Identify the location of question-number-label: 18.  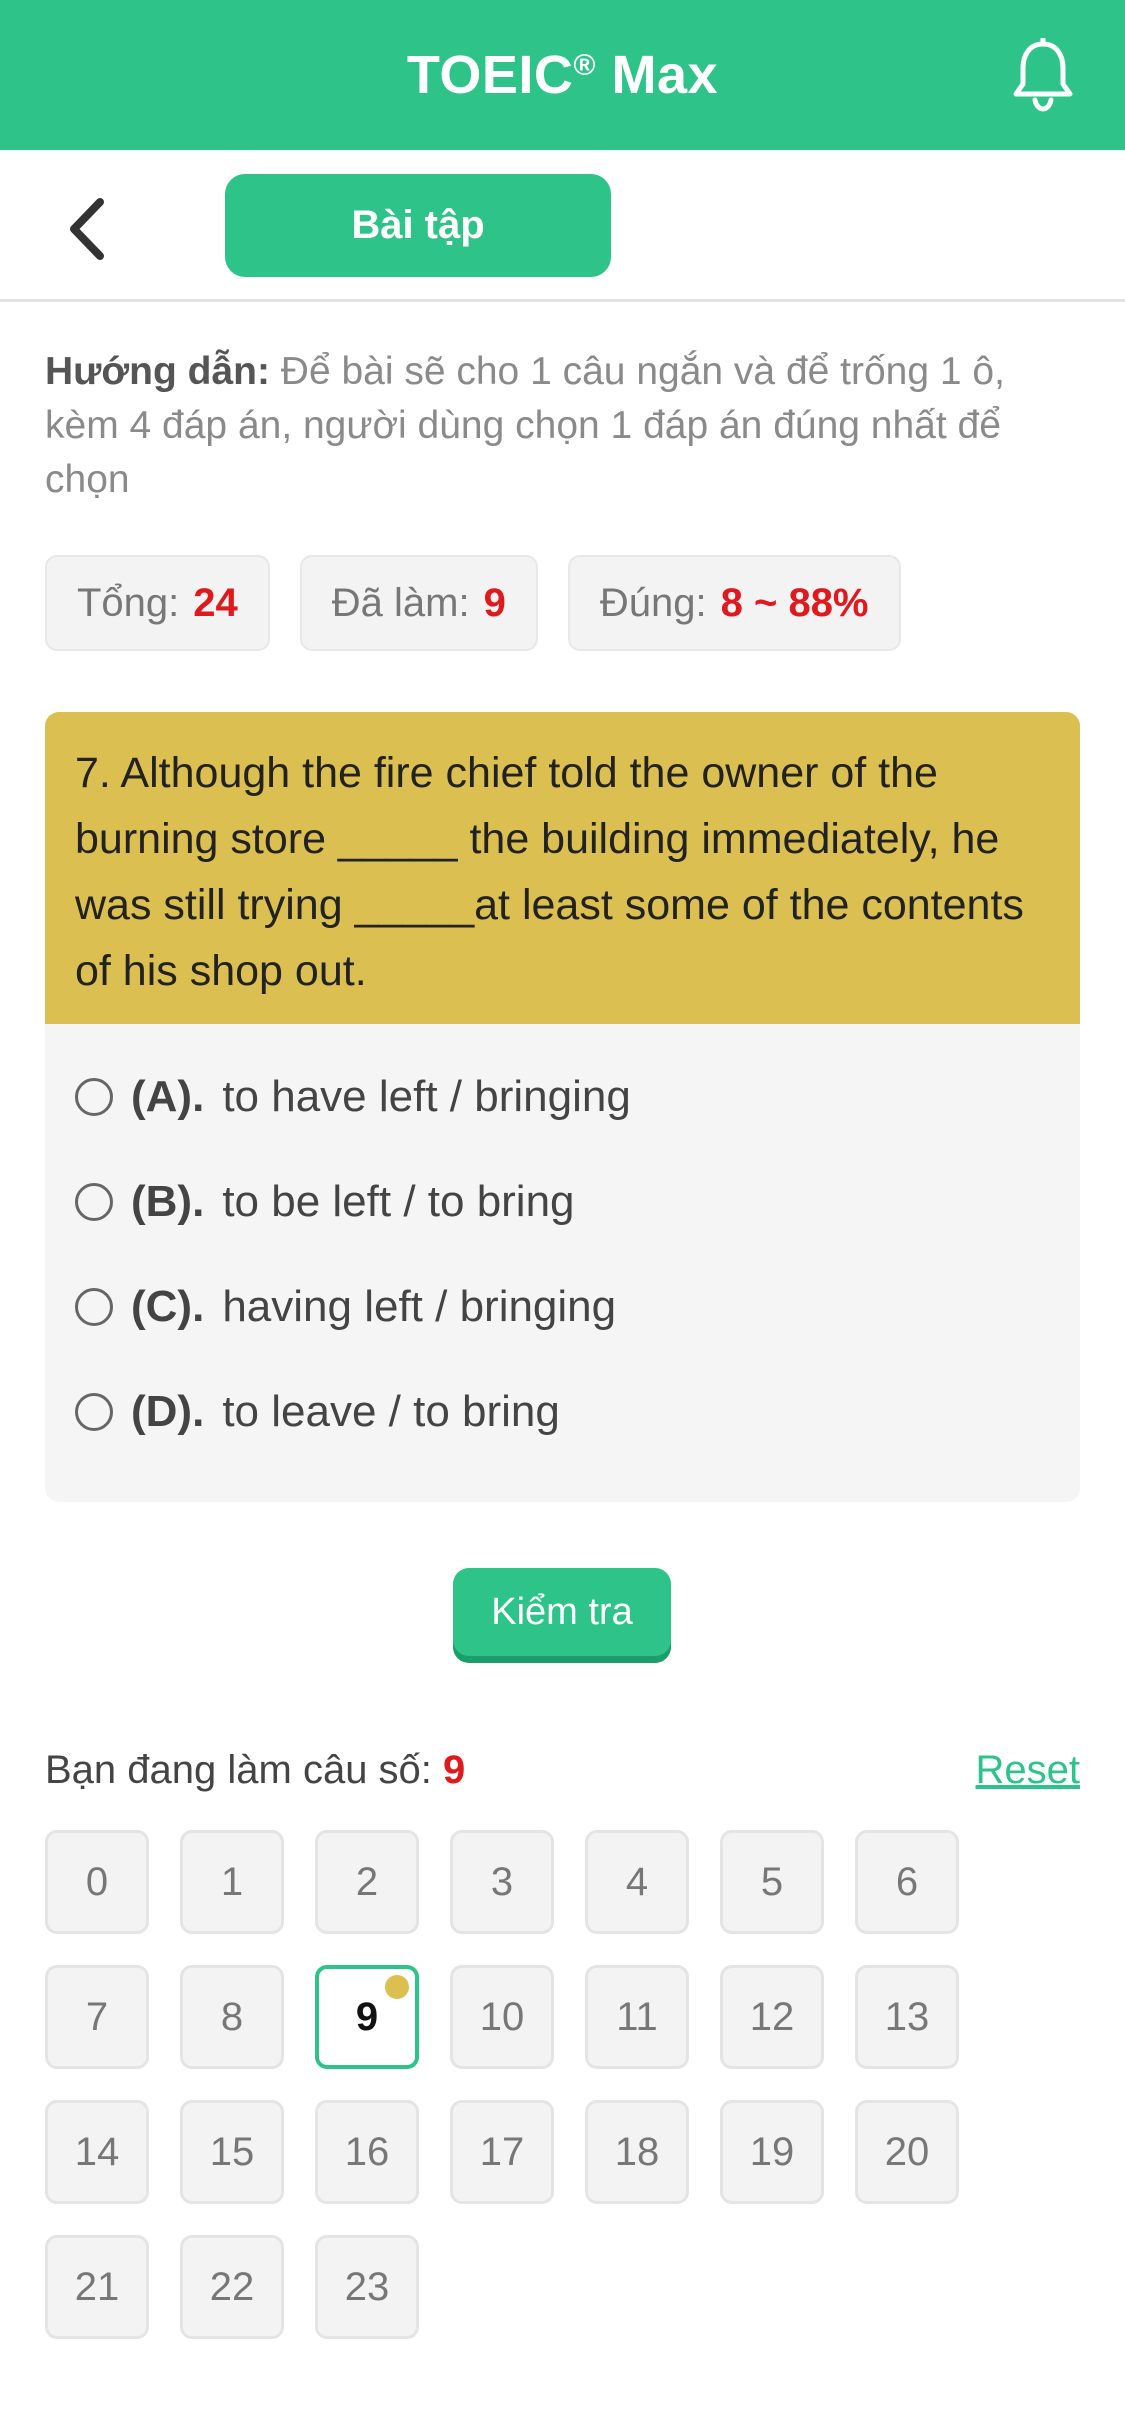
(637, 2151).